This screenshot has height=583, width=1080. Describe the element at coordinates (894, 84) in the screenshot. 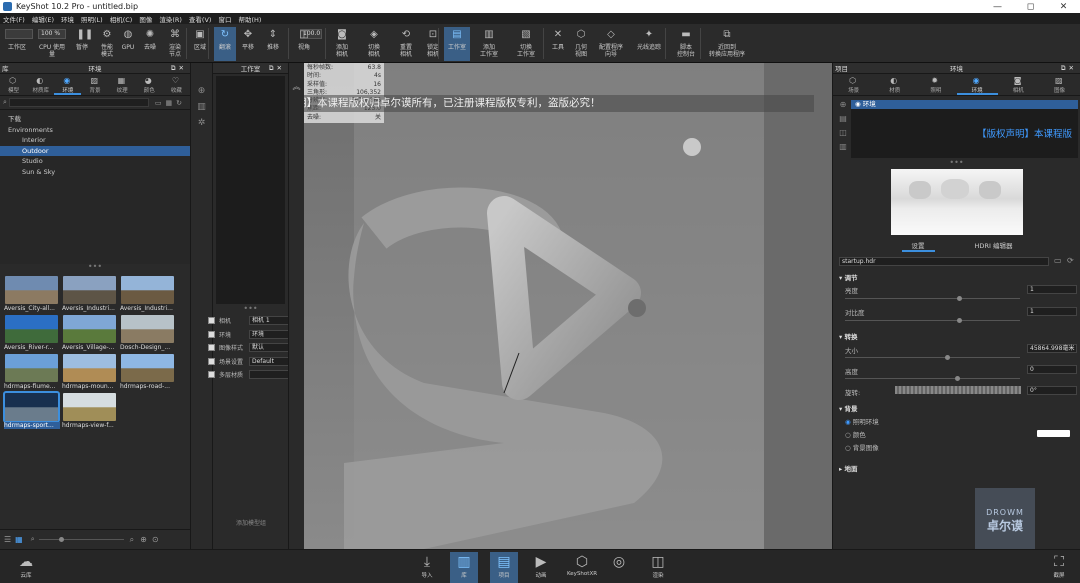

I see `project-tab-material: ◐ 材质` at that location.